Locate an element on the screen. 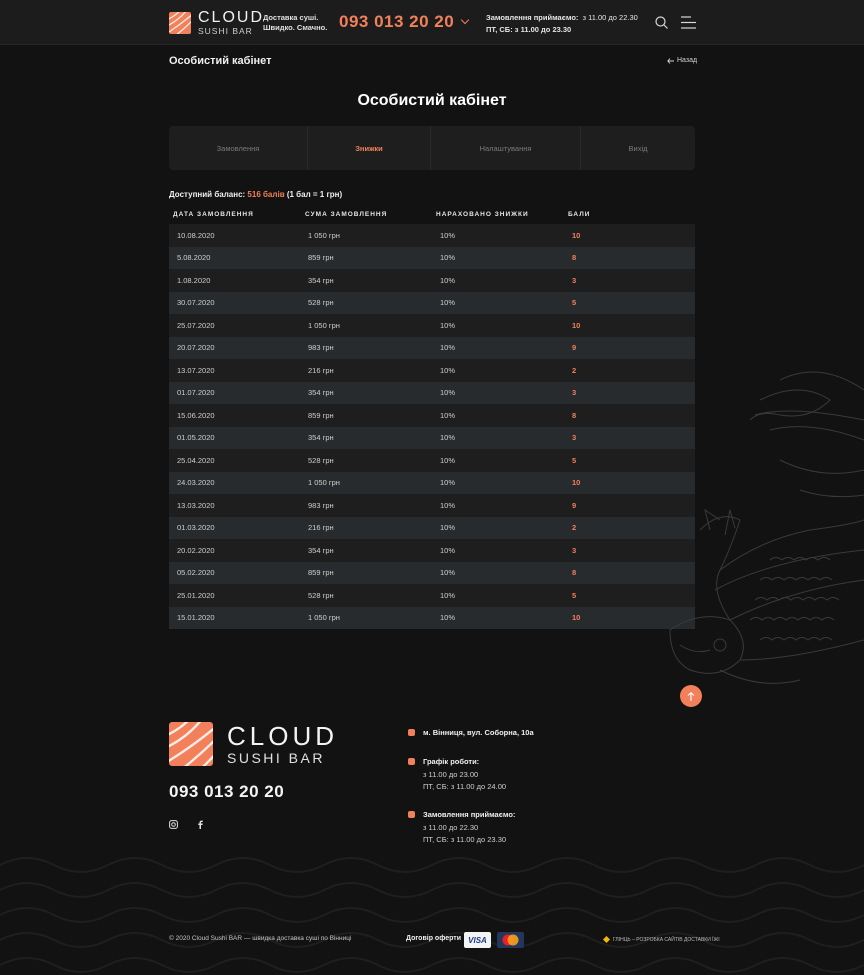 The width and height of the screenshot is (864, 975). logo-subtitle: SUSHI BAR is located at coordinates (225, 31).